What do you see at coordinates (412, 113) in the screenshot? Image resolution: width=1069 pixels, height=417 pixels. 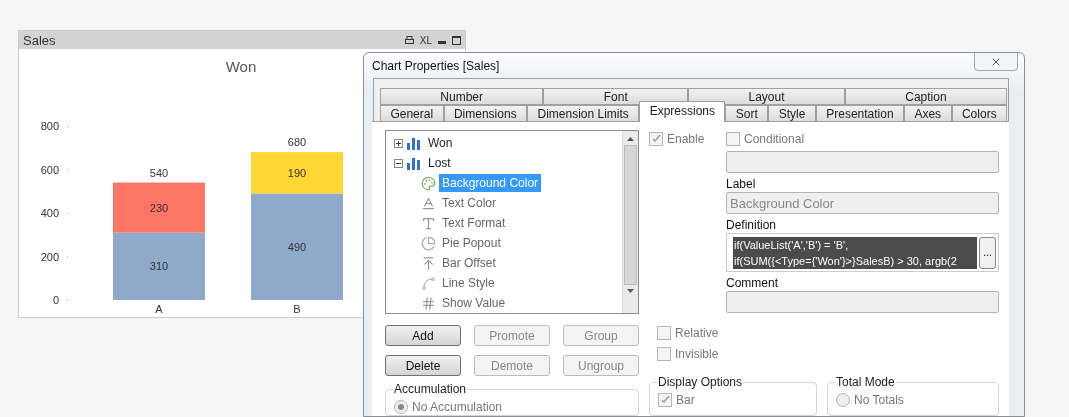 I see `tab: General` at bounding box center [412, 113].